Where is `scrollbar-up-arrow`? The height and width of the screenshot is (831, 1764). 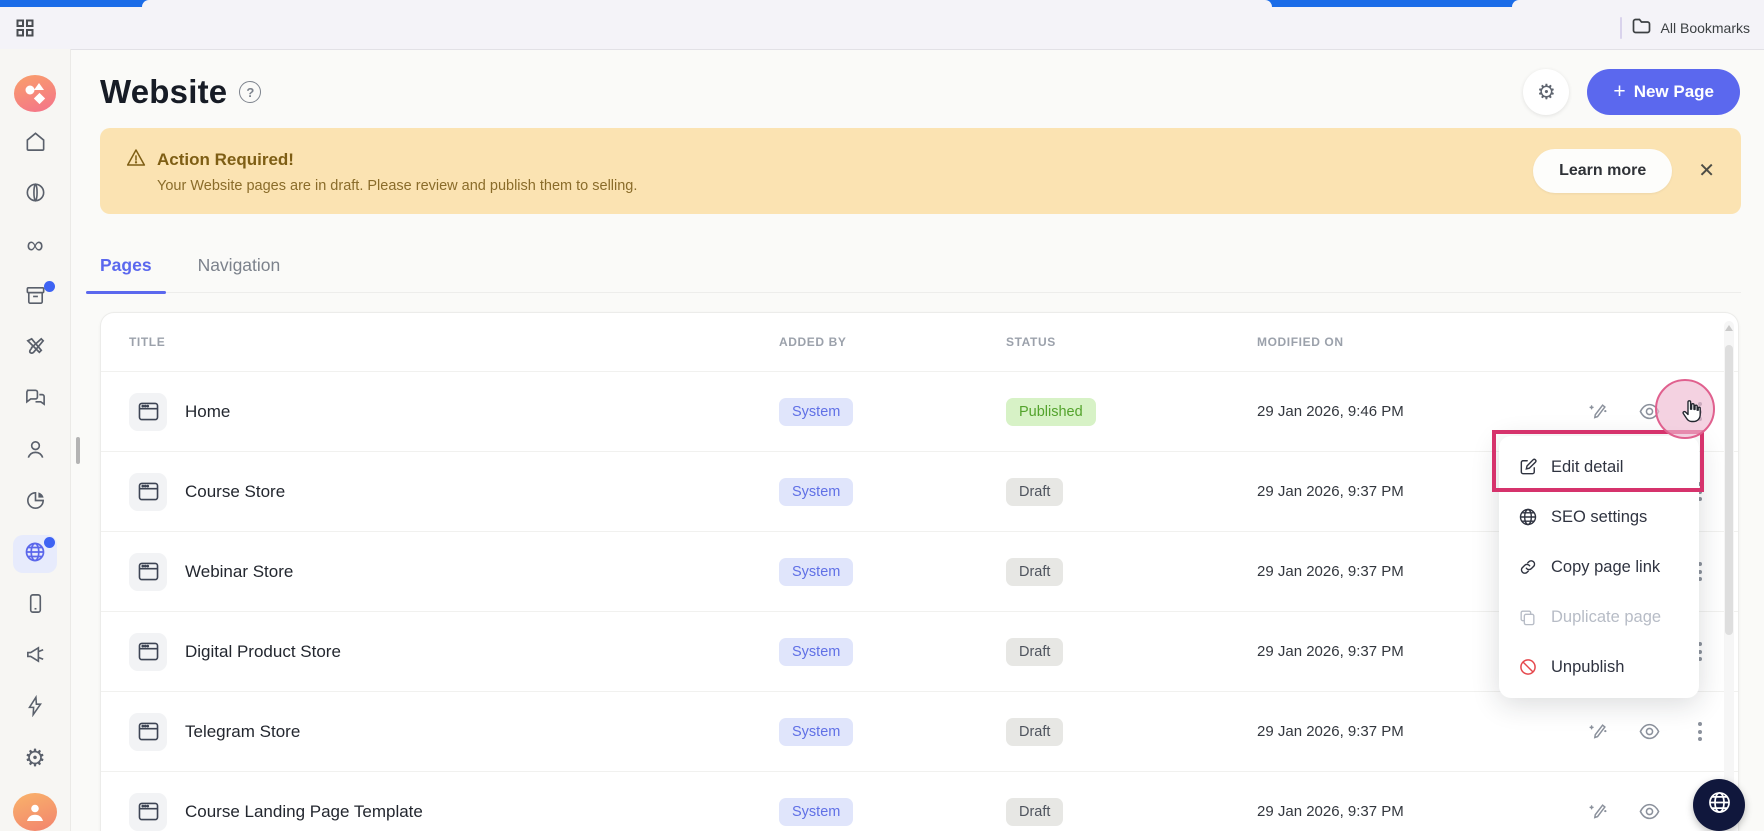
scrollbar-up-arrow is located at coordinates (1729, 328).